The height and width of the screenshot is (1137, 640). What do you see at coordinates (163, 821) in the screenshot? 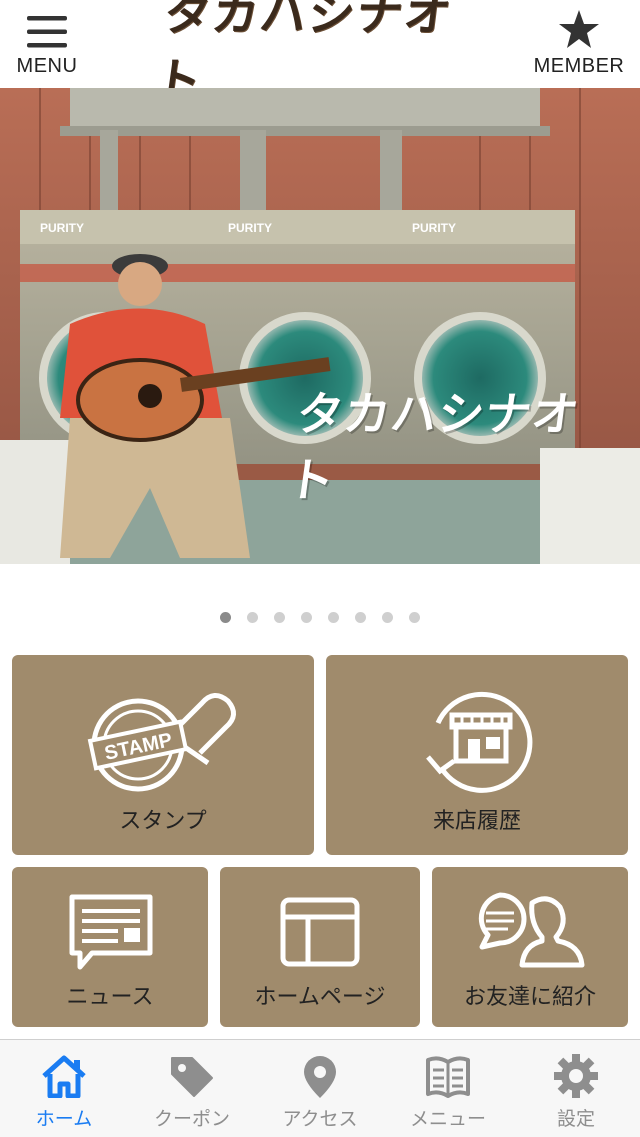
I see `stamp-tile-label: スタンプ` at bounding box center [163, 821].